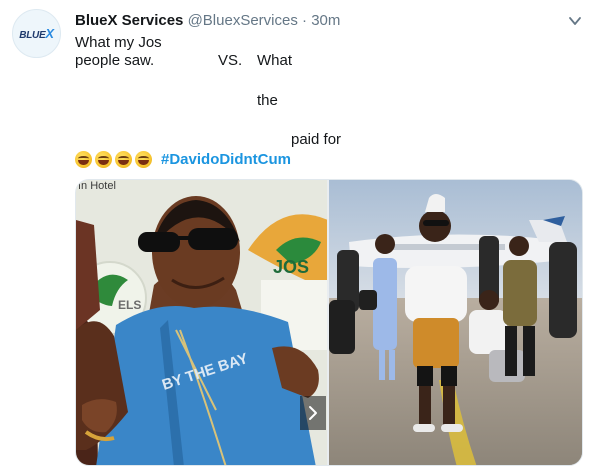  Describe the element at coordinates (230, 60) in the screenshot. I see `tweet-text-line: VS.` at that location.